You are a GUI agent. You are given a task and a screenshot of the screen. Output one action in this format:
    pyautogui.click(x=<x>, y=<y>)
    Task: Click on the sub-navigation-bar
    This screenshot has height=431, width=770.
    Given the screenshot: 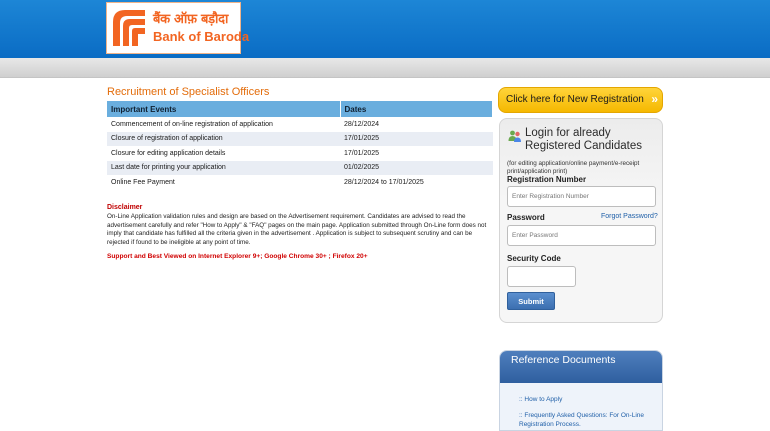 What is the action you would take?
    pyautogui.click(x=385, y=68)
    